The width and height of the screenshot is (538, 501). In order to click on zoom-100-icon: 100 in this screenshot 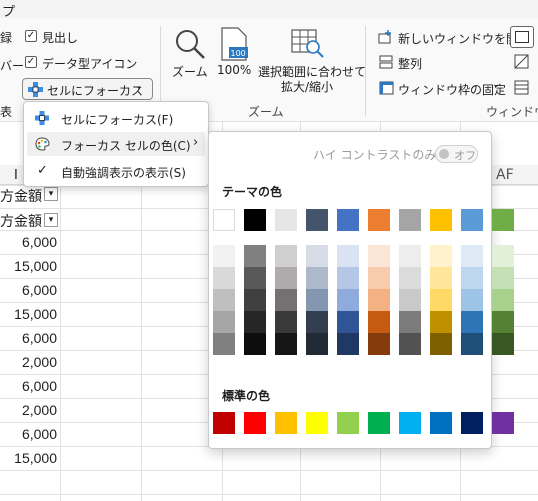, I will do `click(234, 44)`.